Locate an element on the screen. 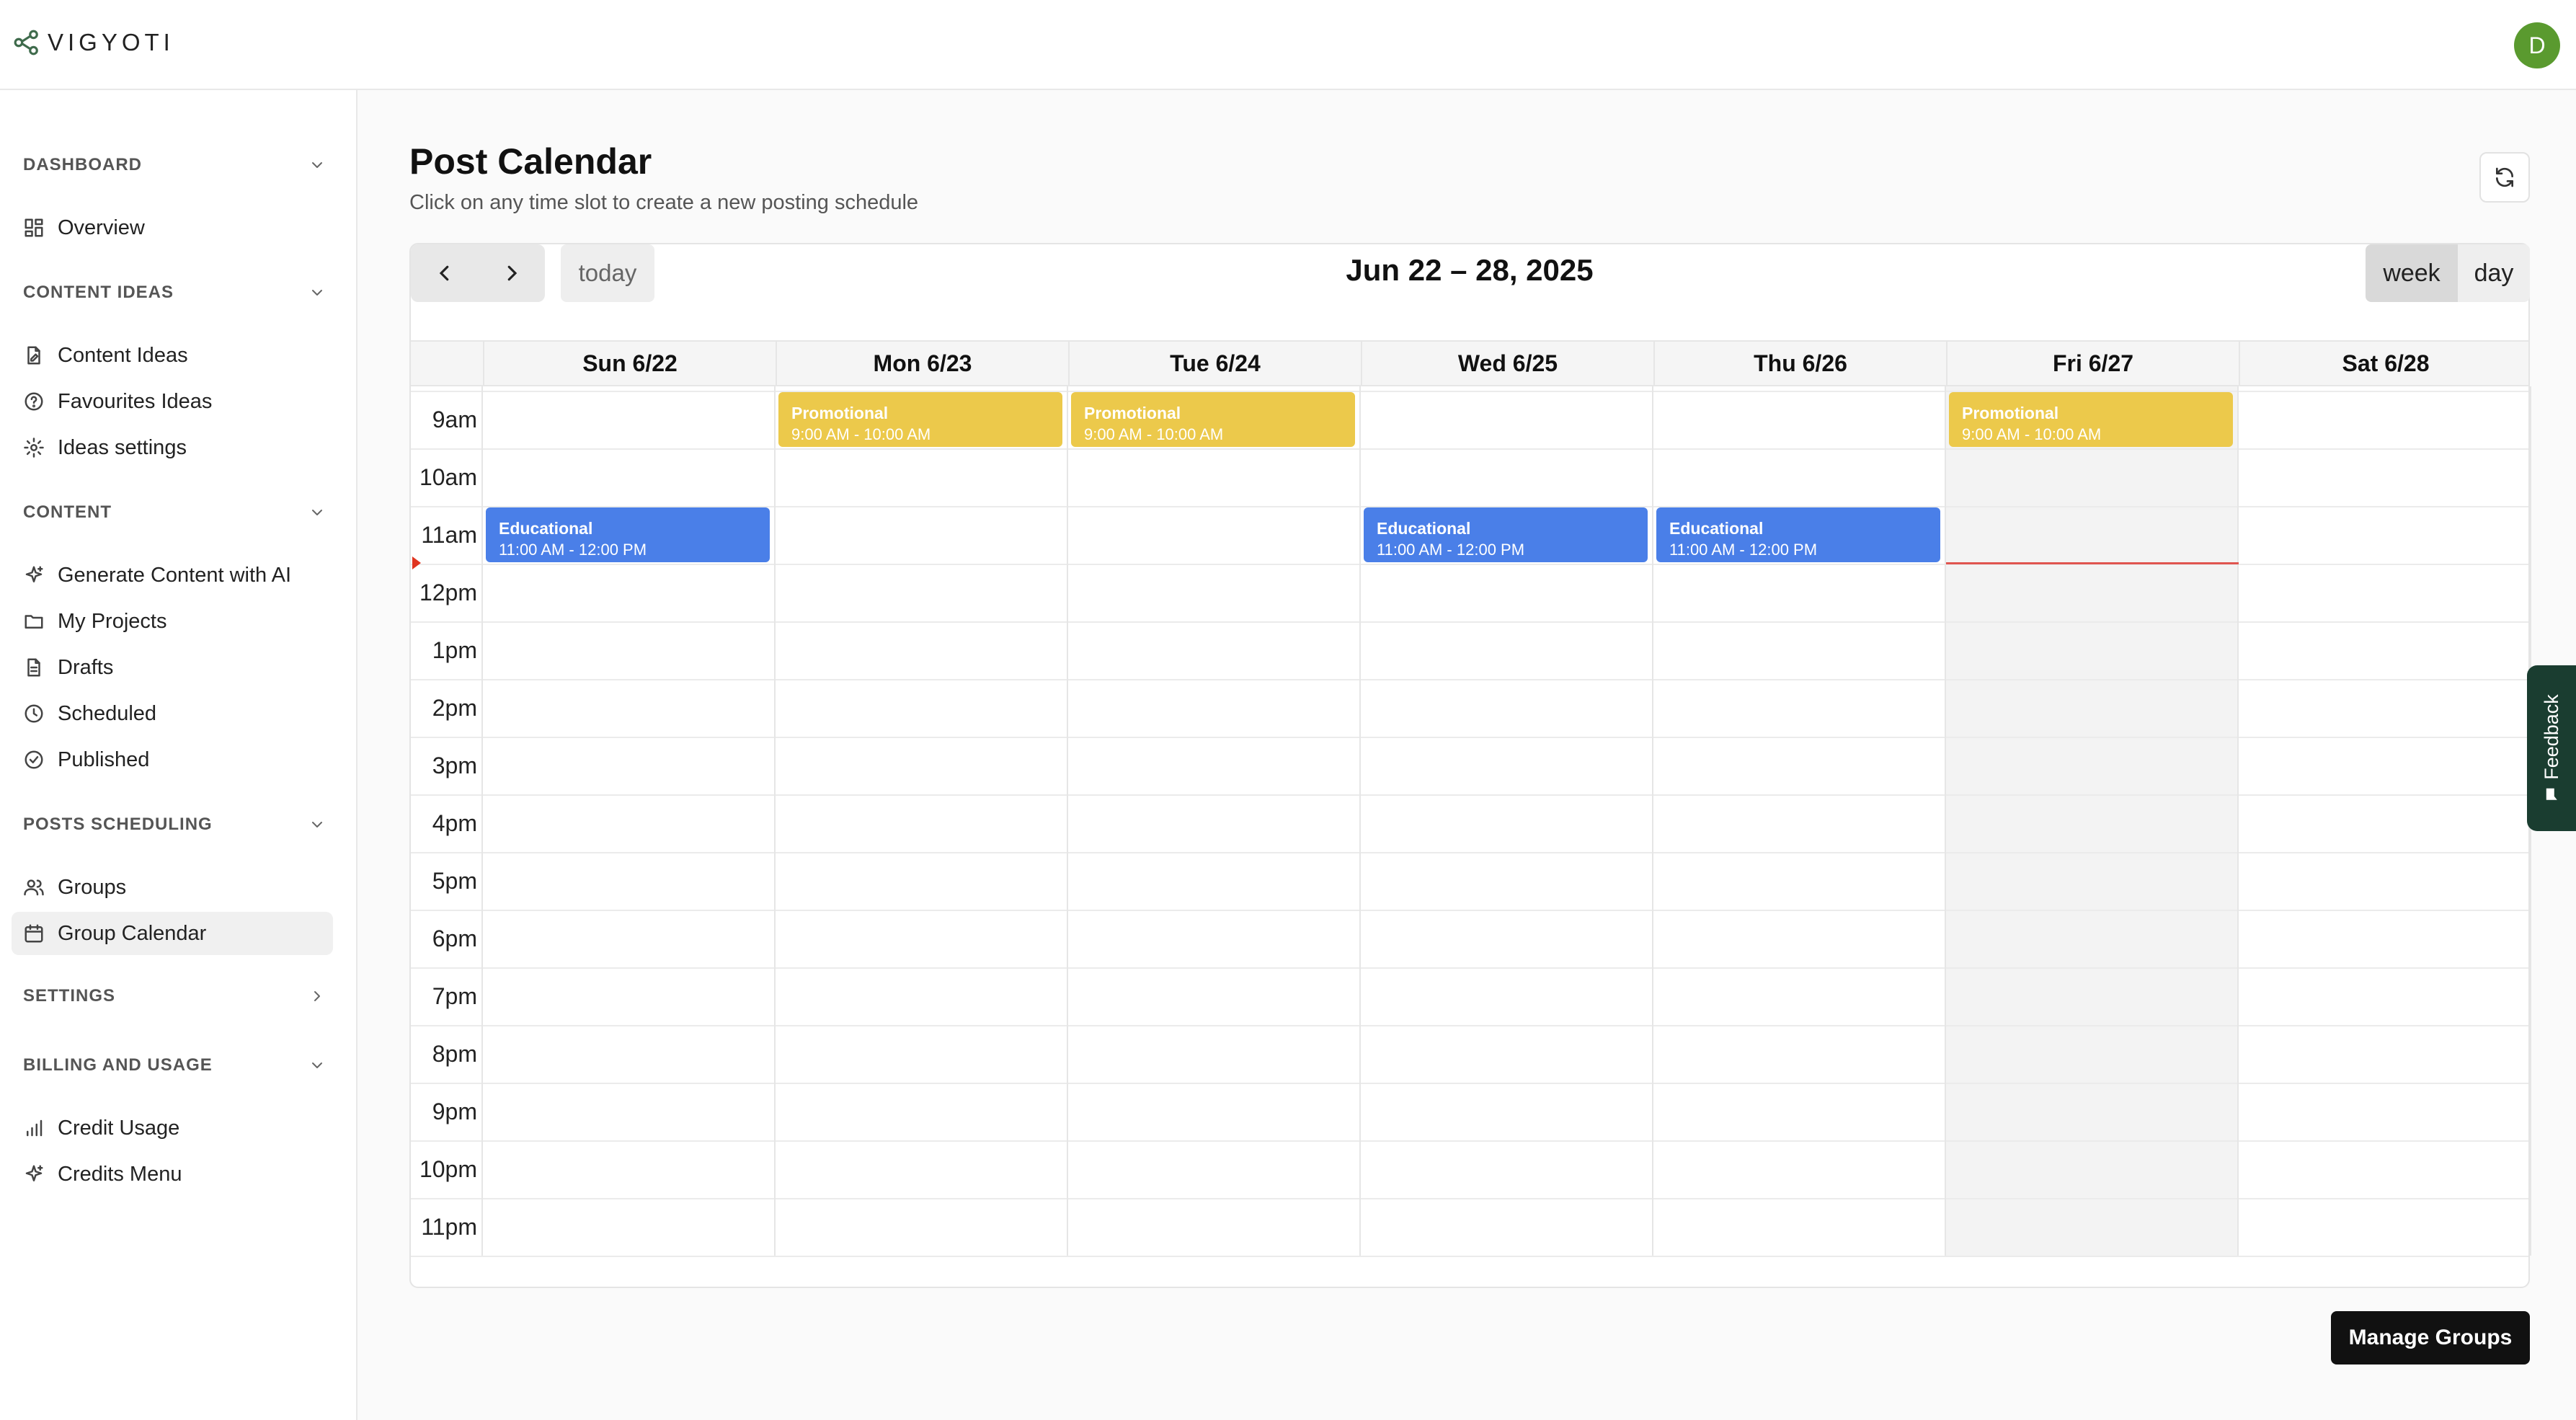 The width and height of the screenshot is (2576, 1420). sidebar-item-favourites-ideas: Favourites Ideas is located at coordinates (172, 401).